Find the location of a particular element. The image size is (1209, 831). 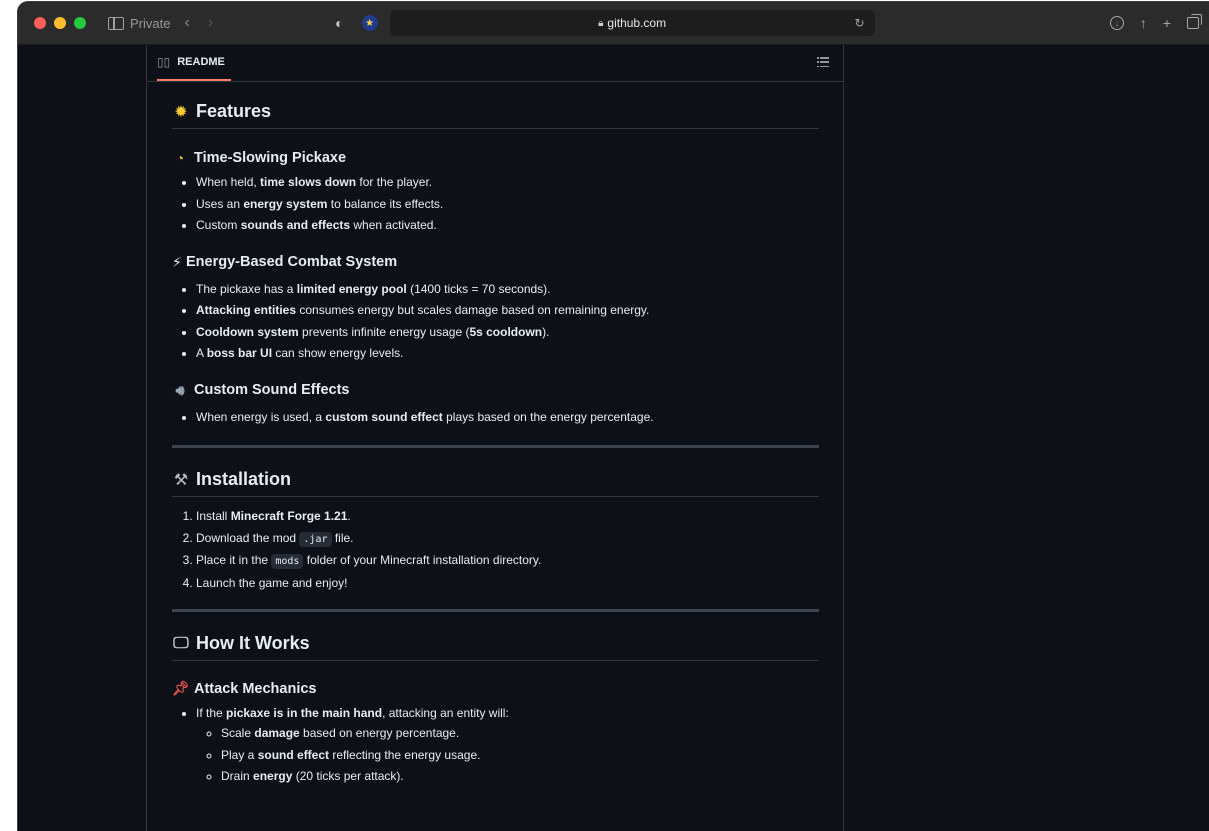

new-tab-icon: + is located at coordinates (1167, 23).